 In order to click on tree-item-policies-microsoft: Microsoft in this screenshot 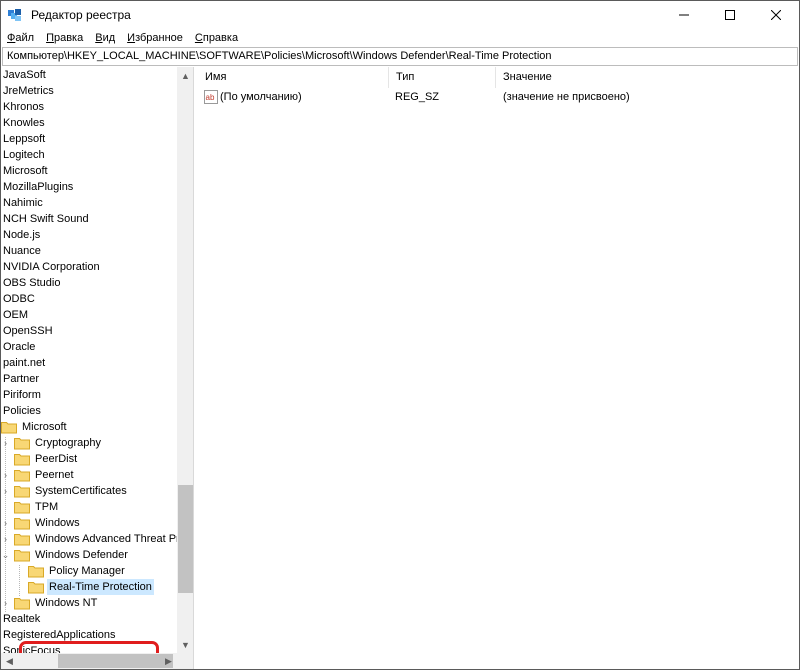, I will do `click(35, 427)`.